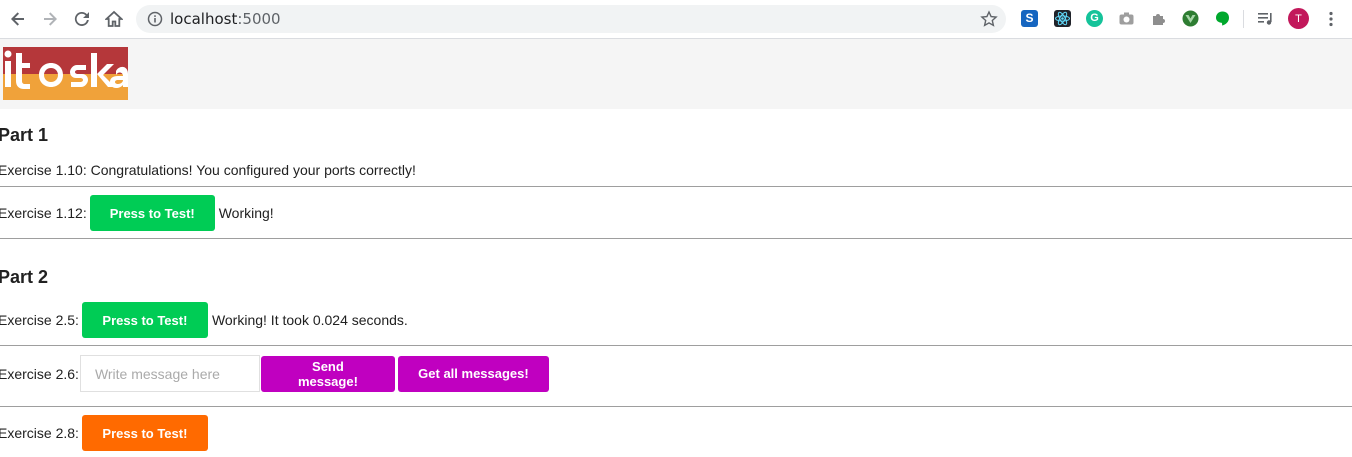 The width and height of the screenshot is (1352, 457). Describe the element at coordinates (571, 19) in the screenshot. I see `address-bar: localhost:5000` at that location.